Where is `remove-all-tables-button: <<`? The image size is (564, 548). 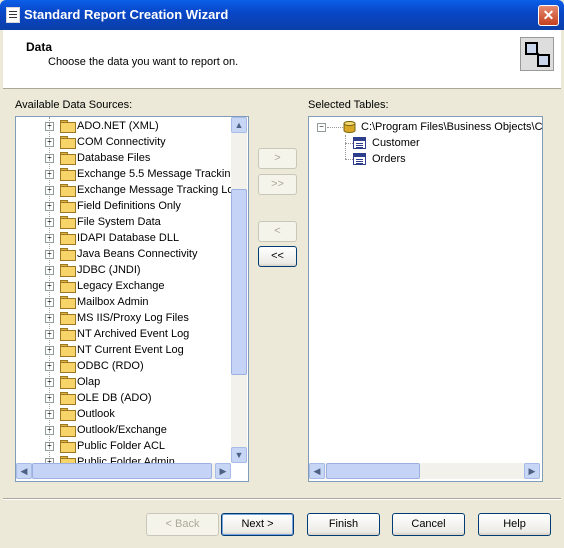 remove-all-tables-button: << is located at coordinates (277, 256).